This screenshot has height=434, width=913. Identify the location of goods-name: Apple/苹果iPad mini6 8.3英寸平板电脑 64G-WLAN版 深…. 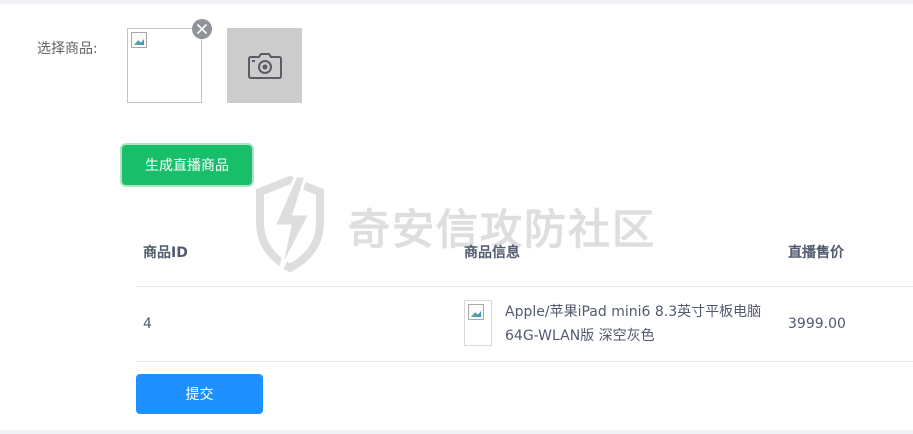
(633, 324).